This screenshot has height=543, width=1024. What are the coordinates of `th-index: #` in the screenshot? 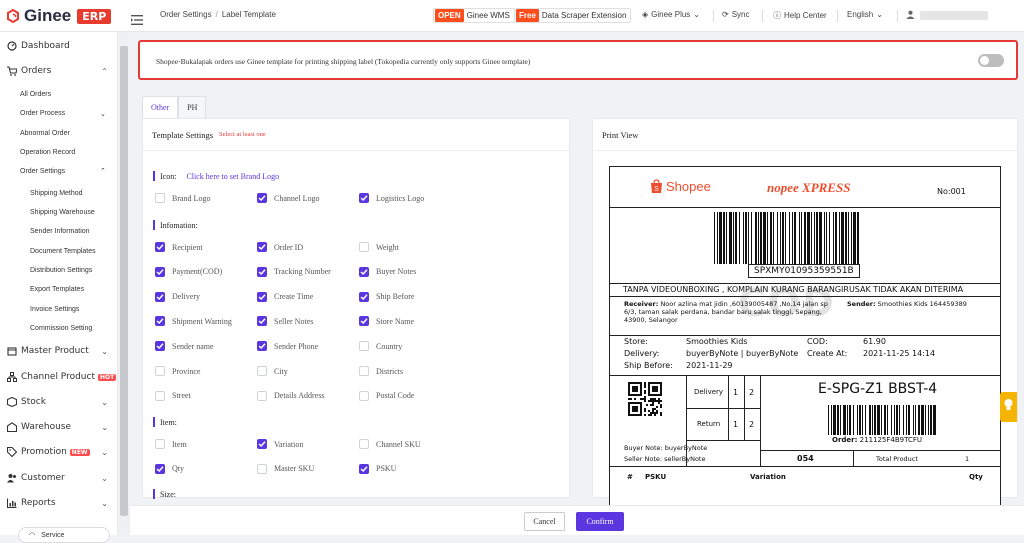 It's located at (630, 477).